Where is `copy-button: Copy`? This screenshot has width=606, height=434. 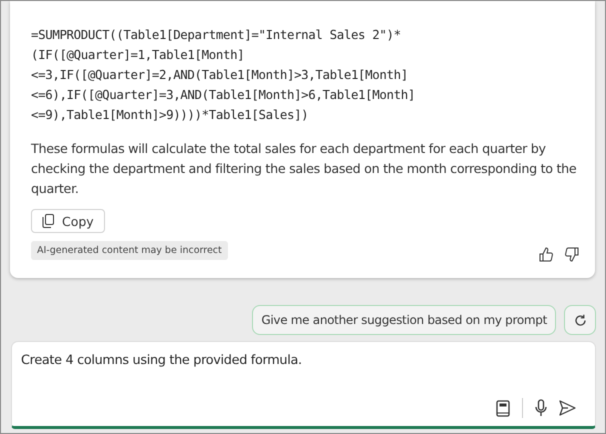
copy-button: Copy is located at coordinates (68, 221).